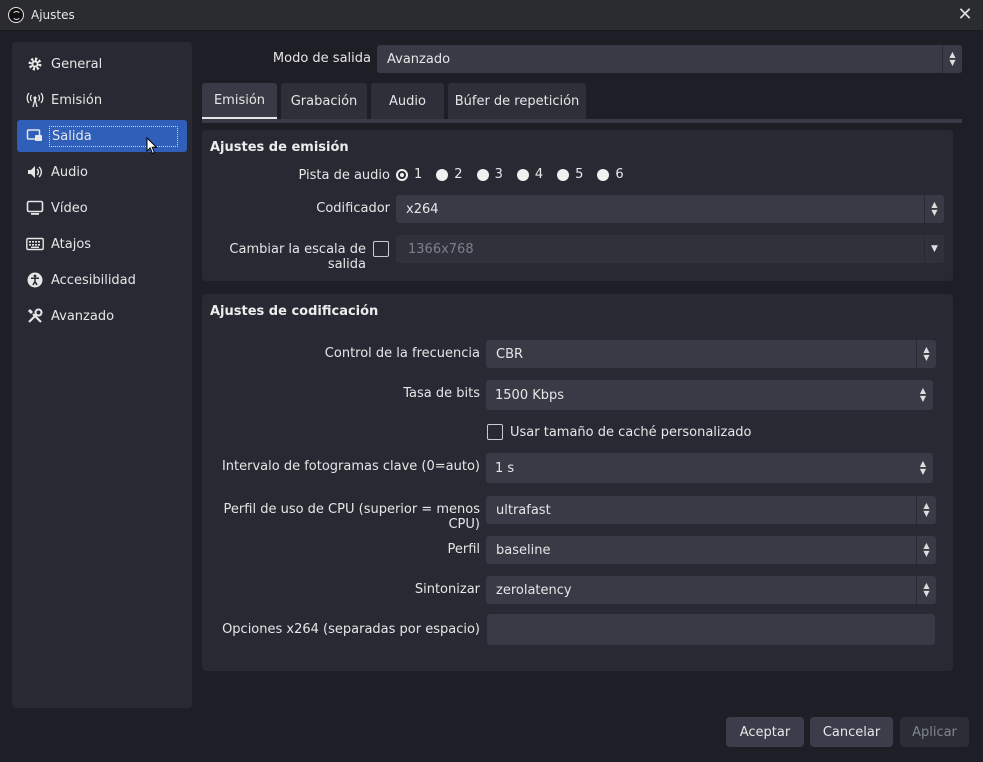  I want to click on title-bar: Ajustes ✕, so click(491, 15).